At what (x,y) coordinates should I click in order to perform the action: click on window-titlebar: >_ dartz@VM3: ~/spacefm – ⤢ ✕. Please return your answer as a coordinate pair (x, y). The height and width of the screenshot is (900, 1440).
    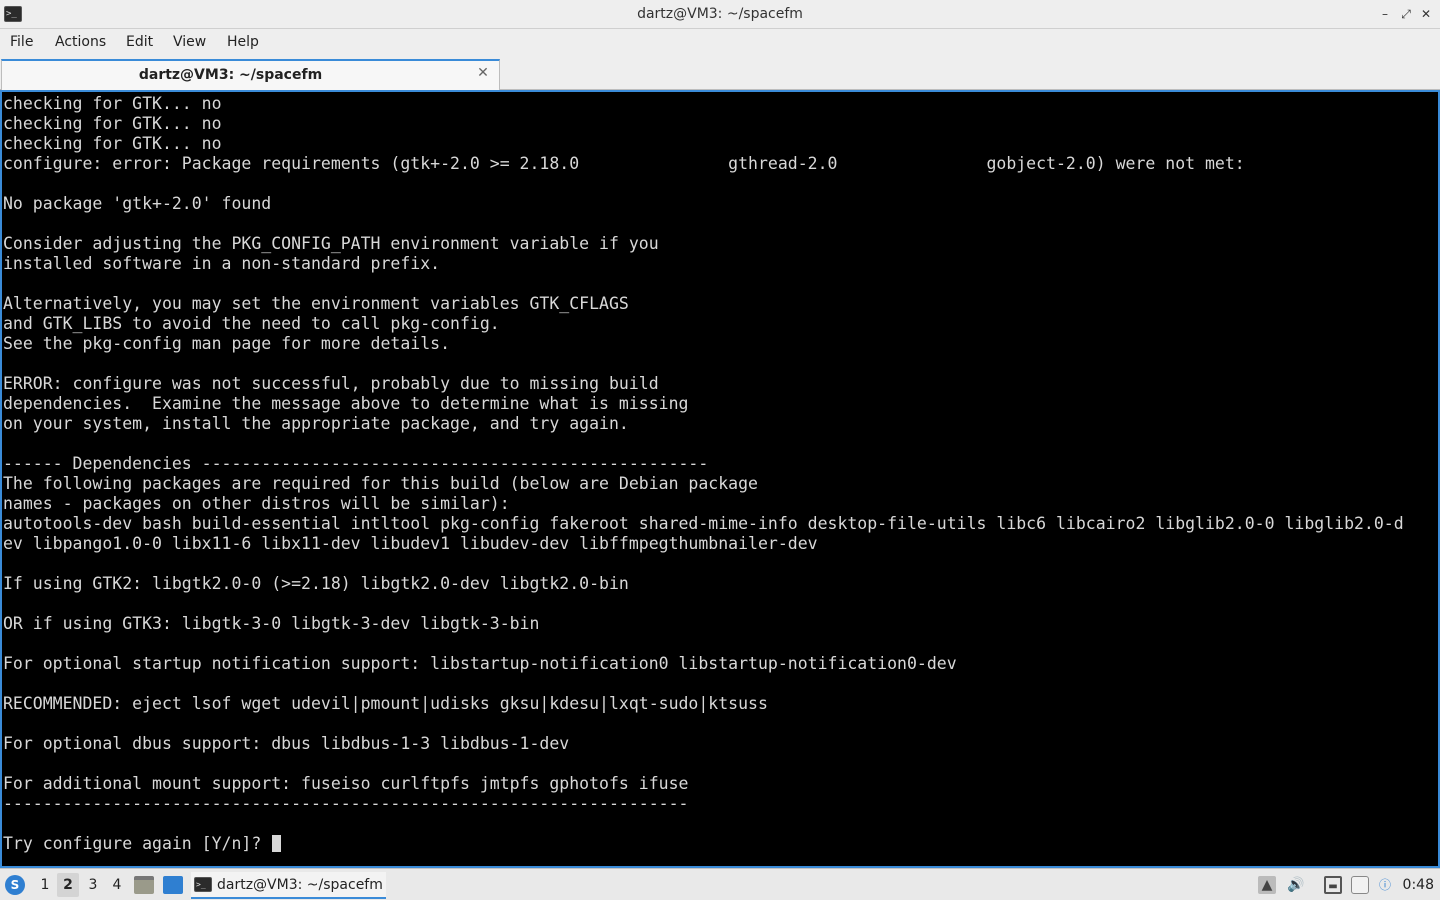
    Looking at the image, I should click on (720, 14).